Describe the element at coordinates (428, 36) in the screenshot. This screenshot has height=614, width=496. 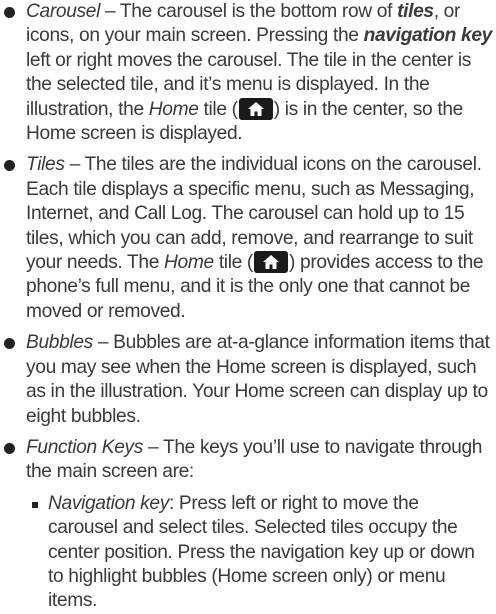
I see `keyword: navigation key` at that location.